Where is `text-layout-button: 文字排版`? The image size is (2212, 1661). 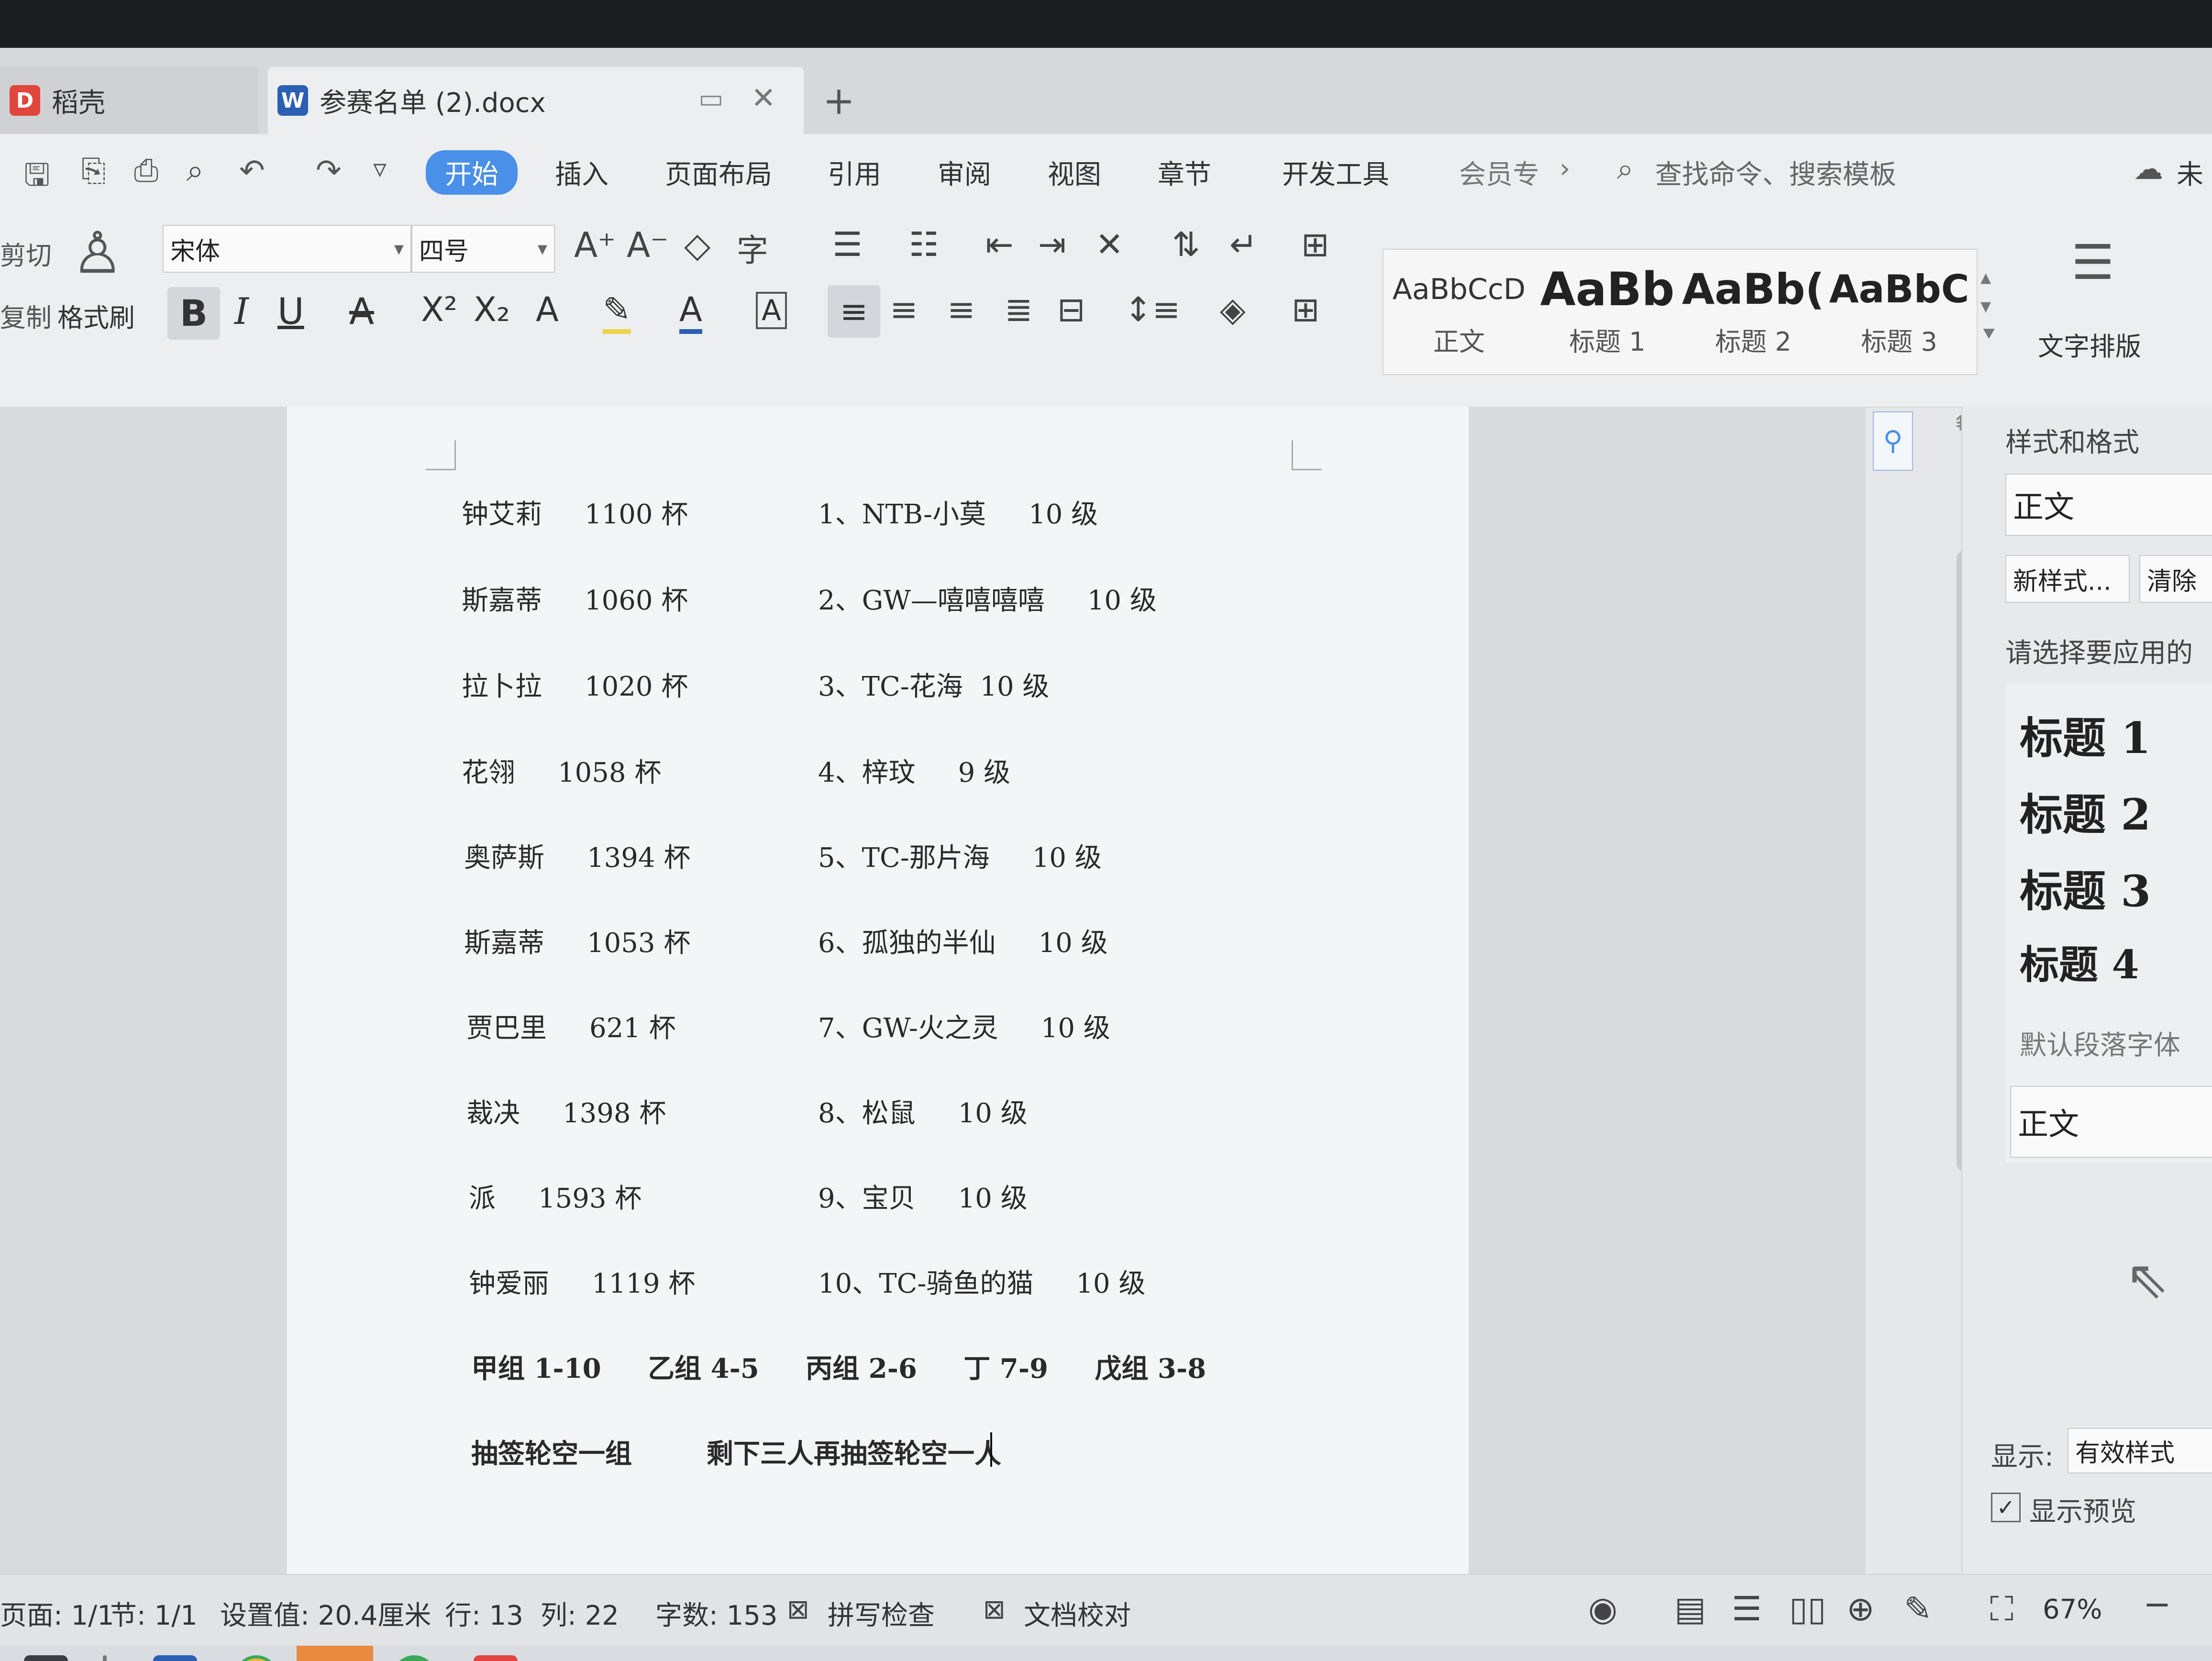 text-layout-button: 文字排版 is located at coordinates (2089, 344).